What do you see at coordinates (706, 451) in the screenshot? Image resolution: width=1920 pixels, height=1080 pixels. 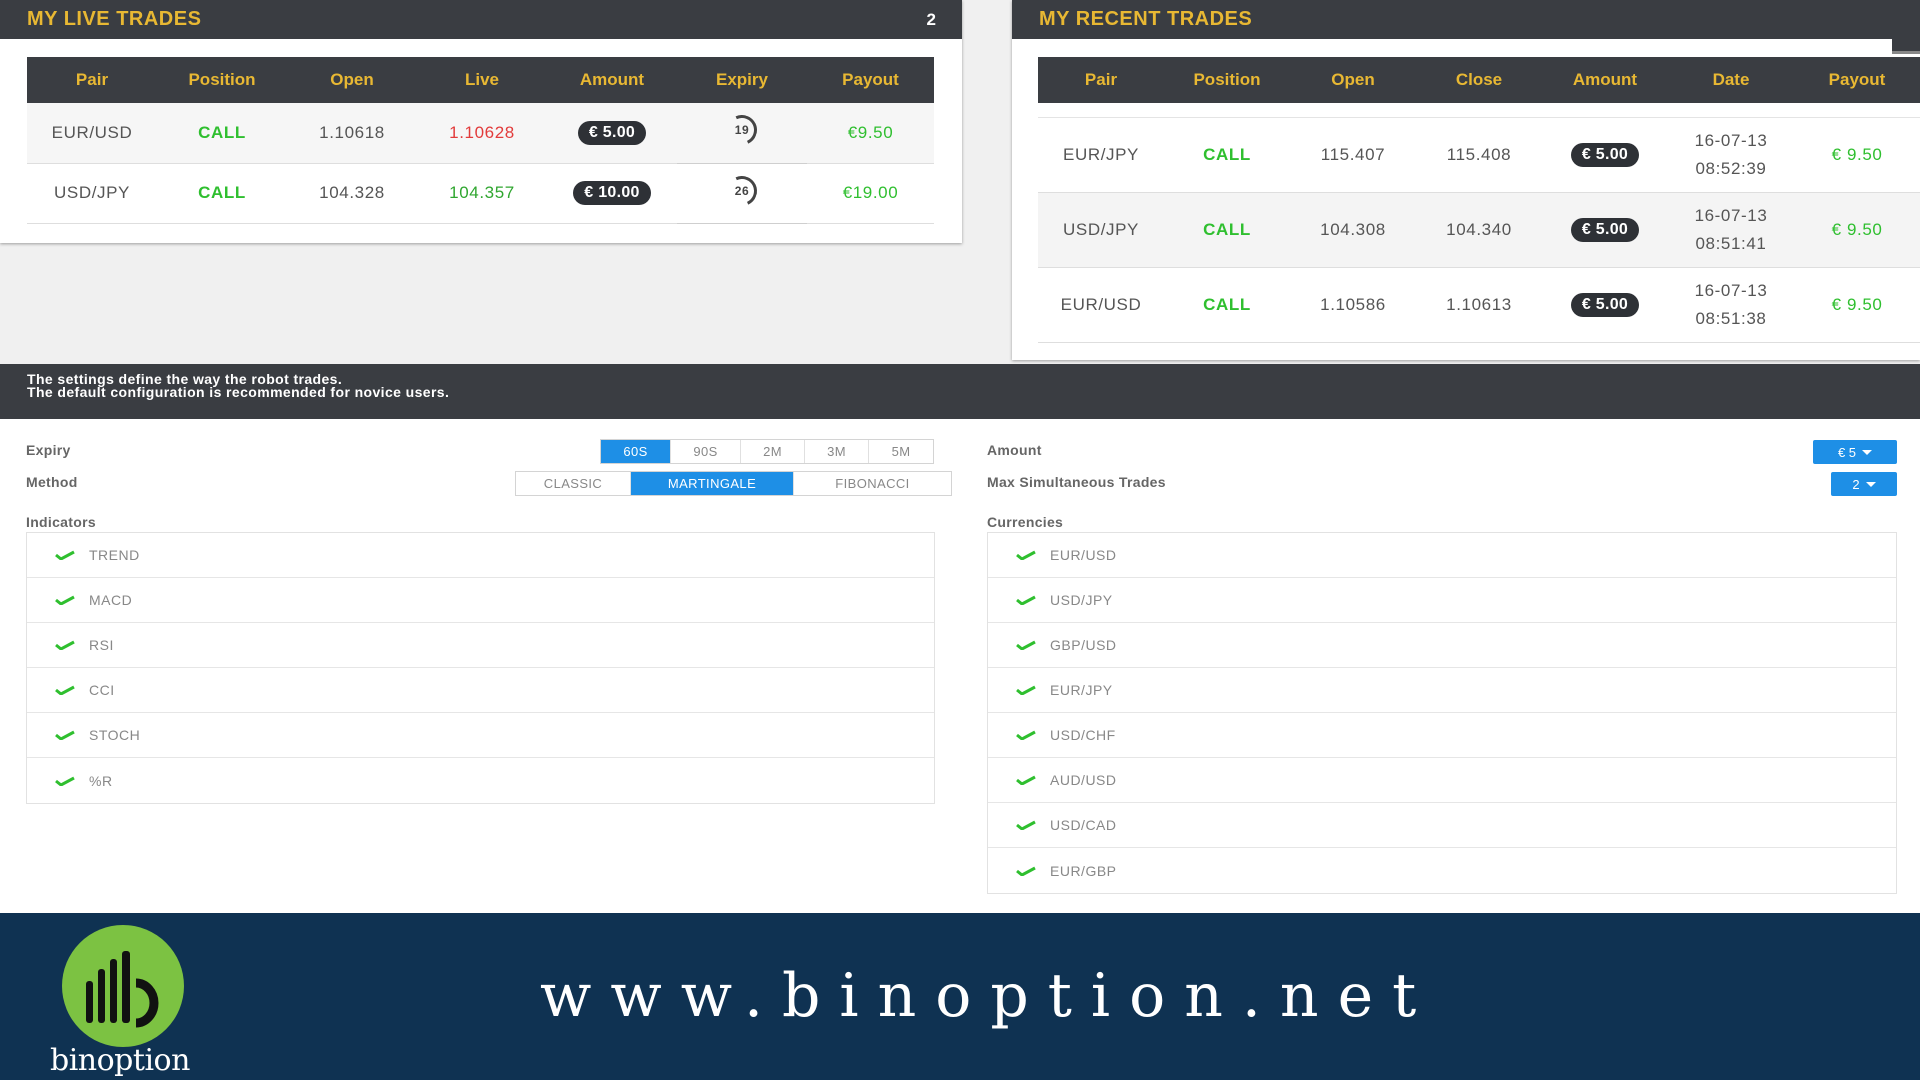 I see `expiry-option-90s: 90S` at bounding box center [706, 451].